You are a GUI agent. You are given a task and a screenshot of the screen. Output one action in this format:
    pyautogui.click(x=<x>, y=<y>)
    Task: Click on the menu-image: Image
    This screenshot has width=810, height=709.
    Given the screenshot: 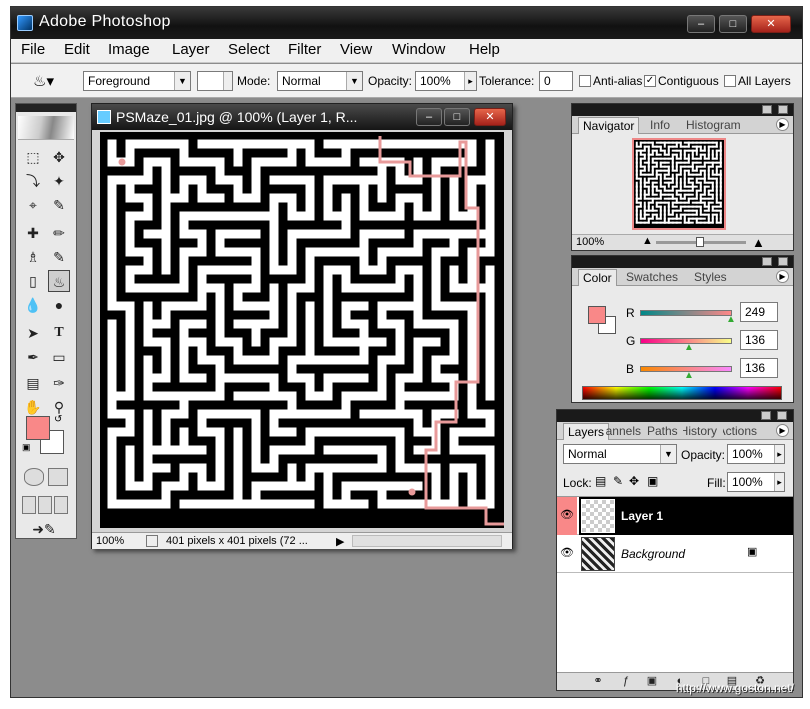 What is the action you would take?
    pyautogui.click(x=129, y=49)
    